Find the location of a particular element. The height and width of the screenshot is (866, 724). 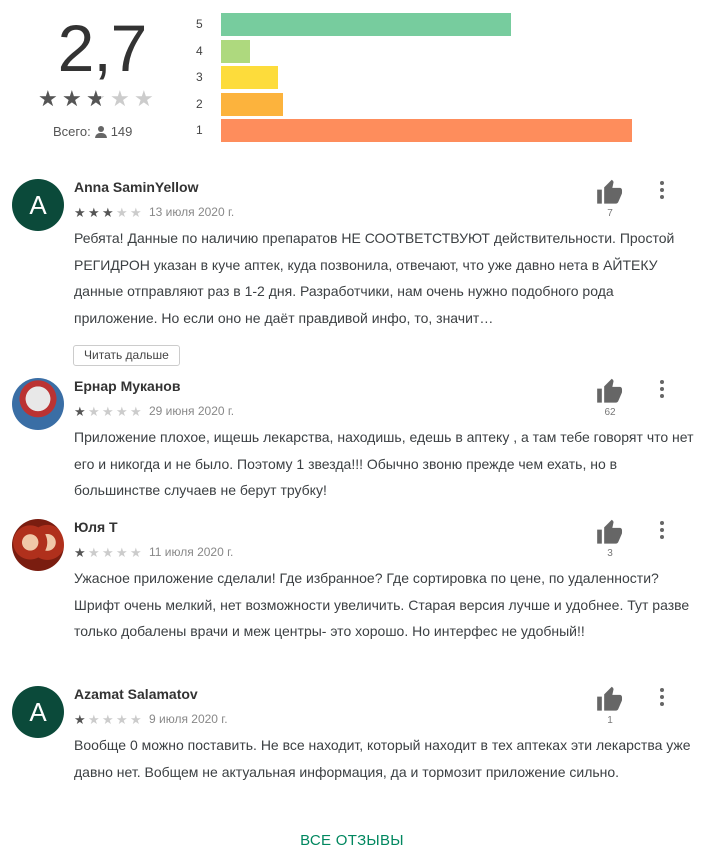

review-date: 9 июля 2020 г. is located at coordinates (188, 719).